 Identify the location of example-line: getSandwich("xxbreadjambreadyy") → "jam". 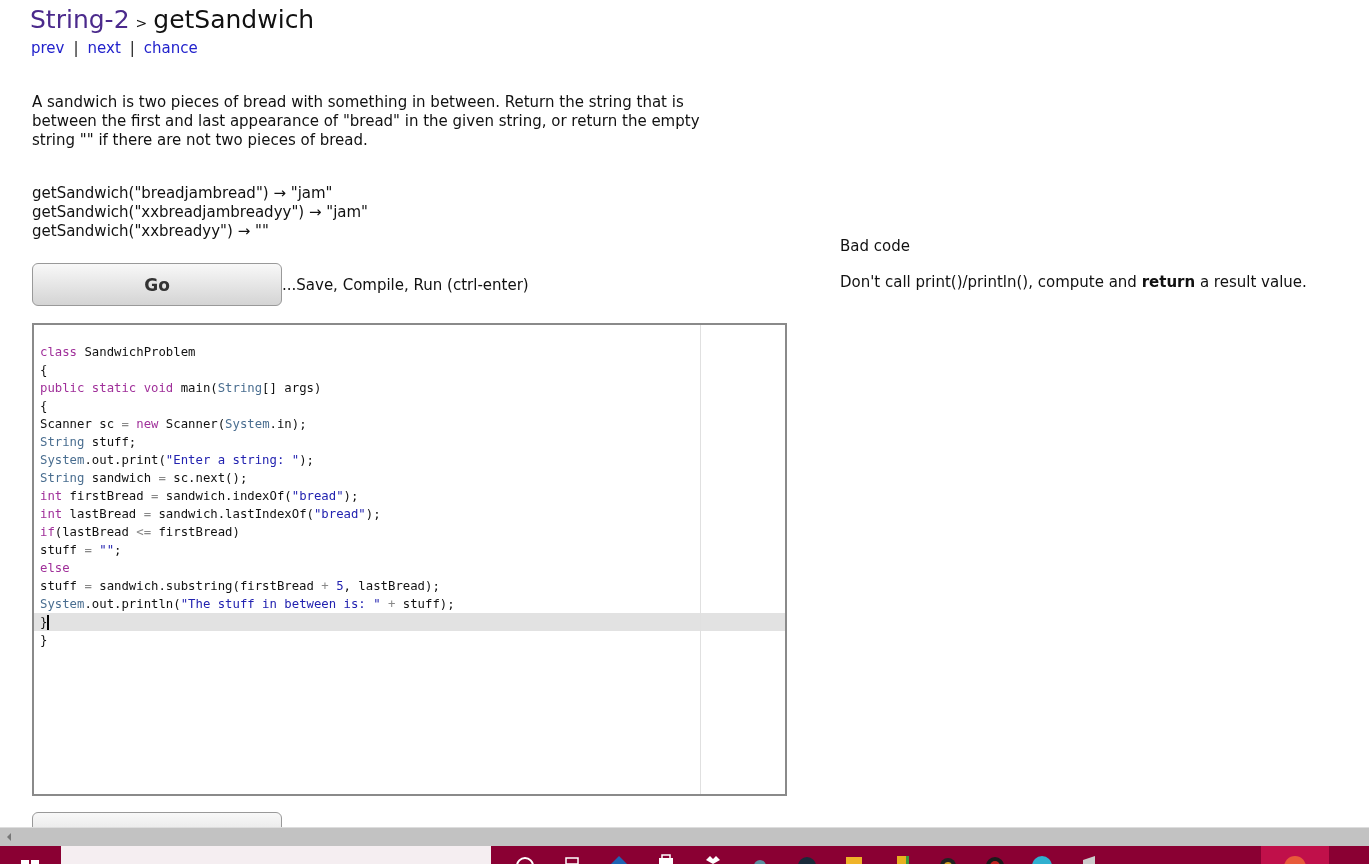
(201, 212).